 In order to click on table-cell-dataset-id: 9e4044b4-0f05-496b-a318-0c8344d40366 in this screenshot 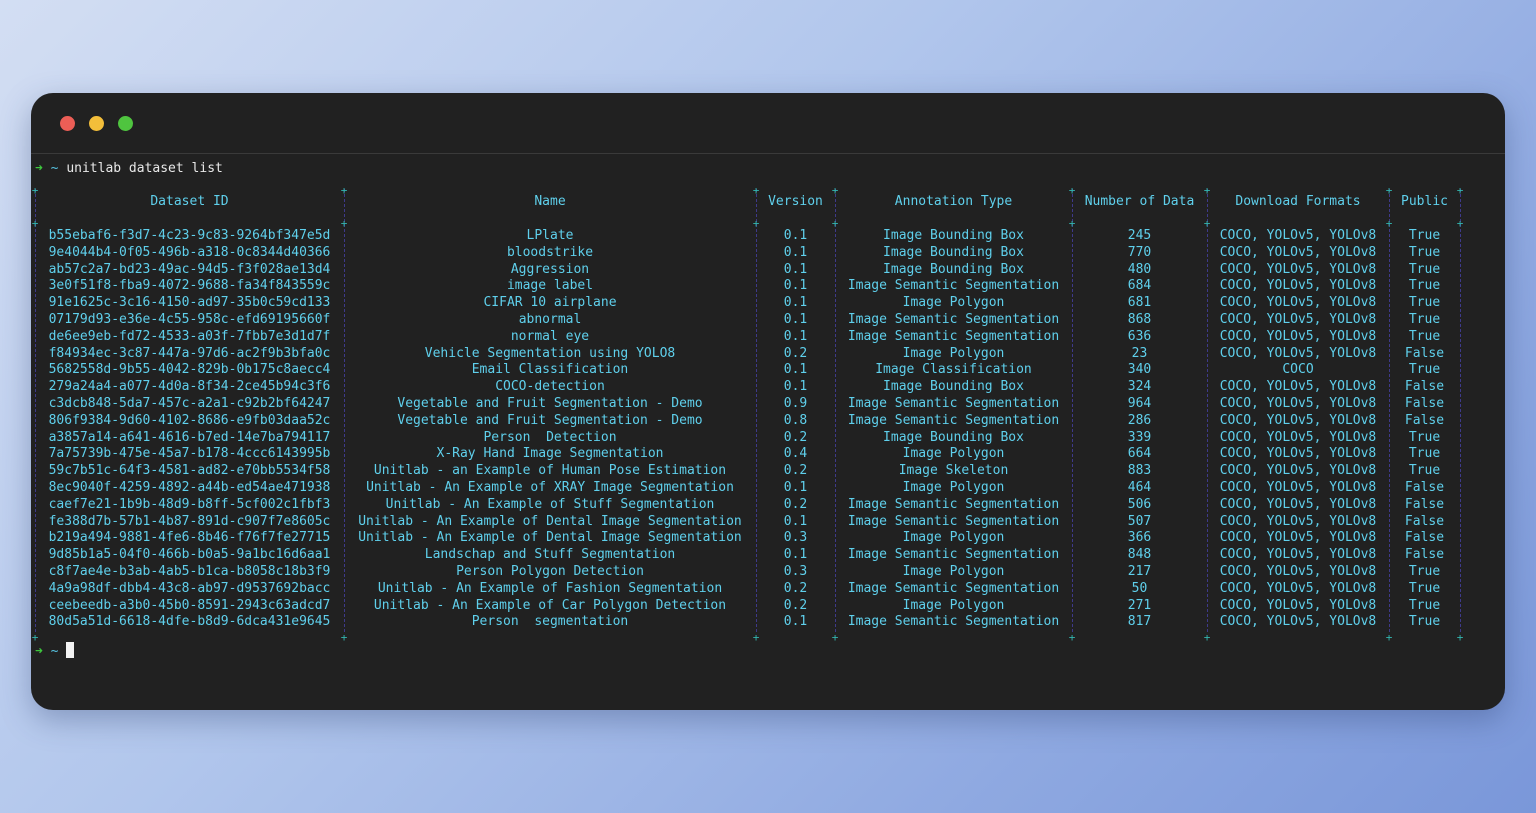, I will do `click(189, 252)`.